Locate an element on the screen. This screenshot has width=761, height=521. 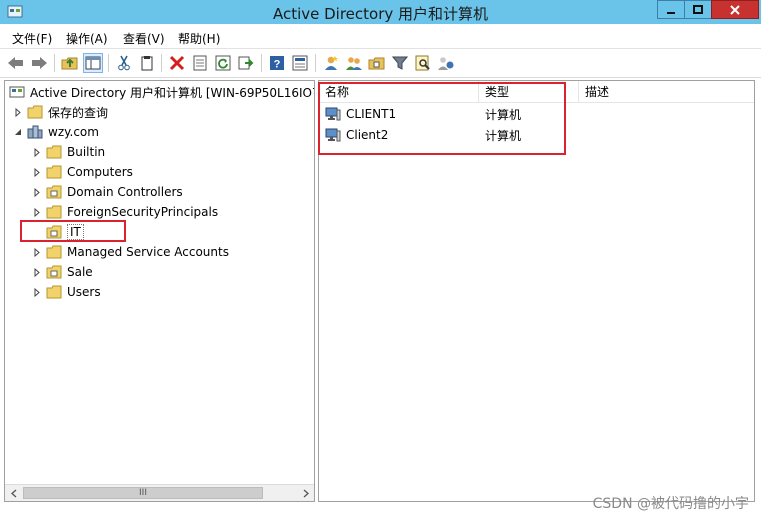
add-to-group-button is located at coordinates (446, 63).